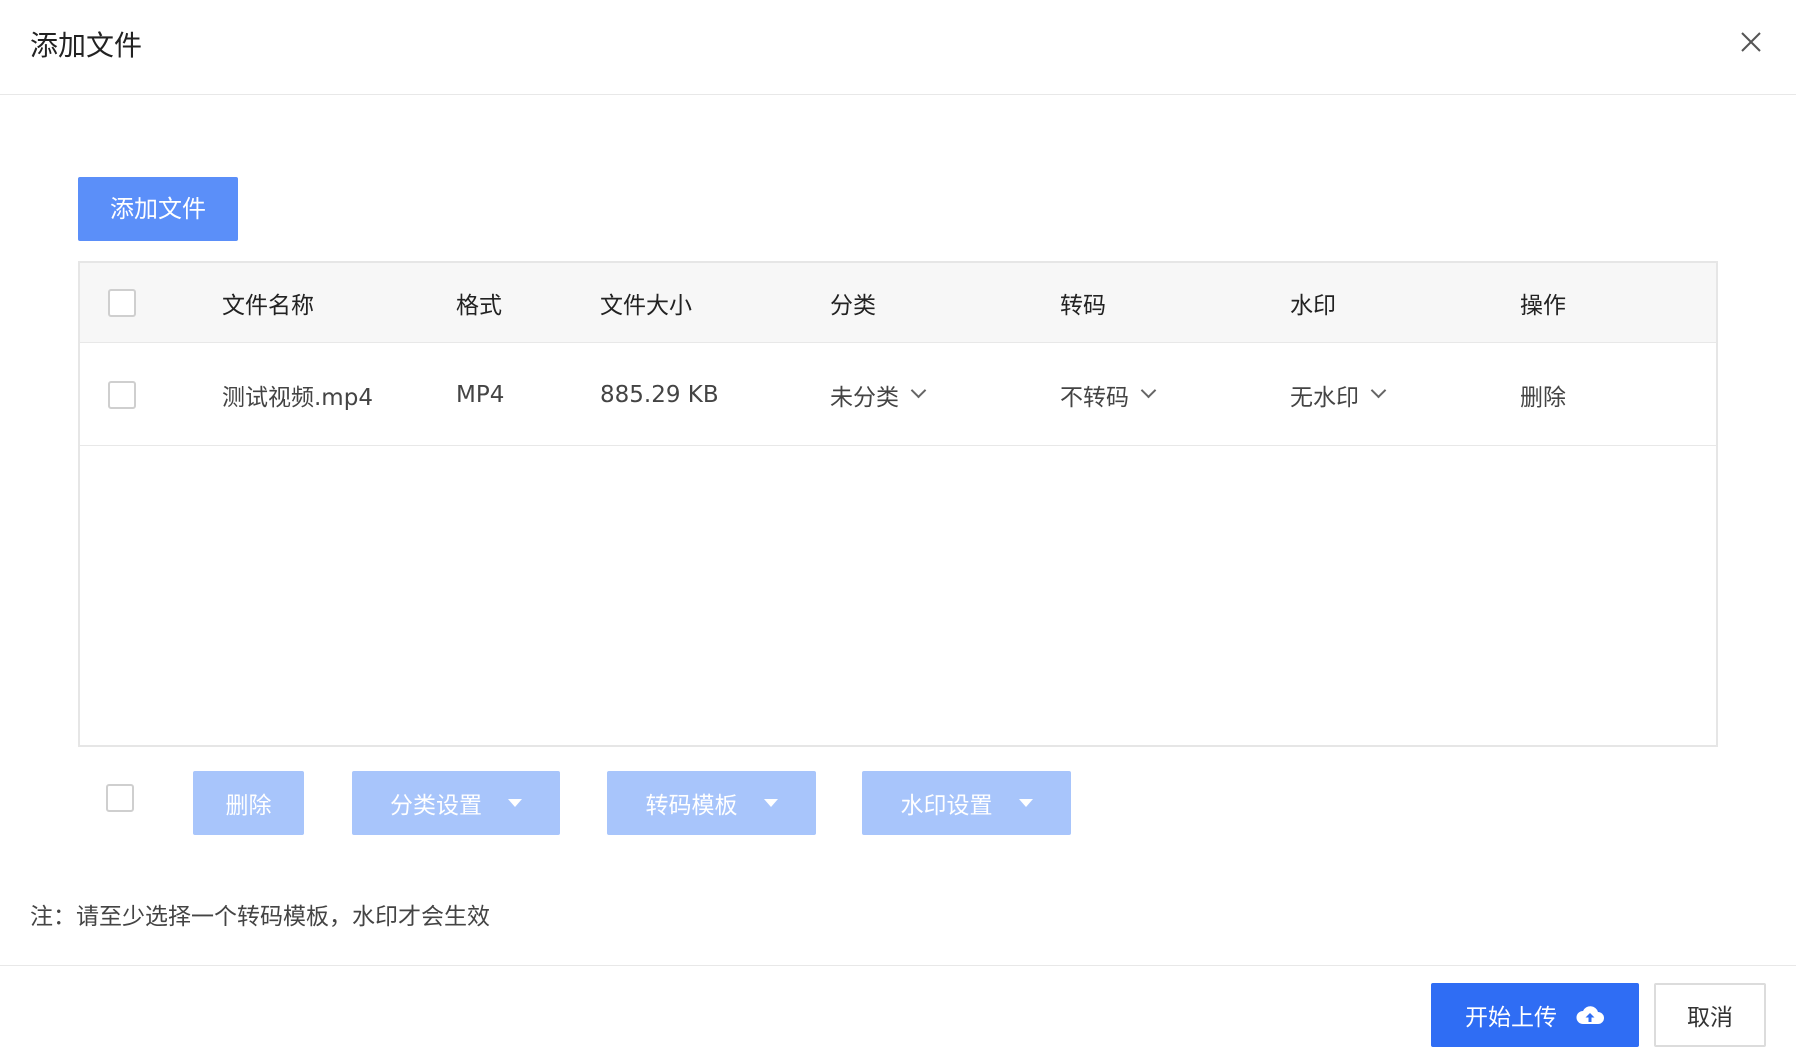 The image size is (1796, 1062). I want to click on column-header-name: 文件名称, so click(268, 305).